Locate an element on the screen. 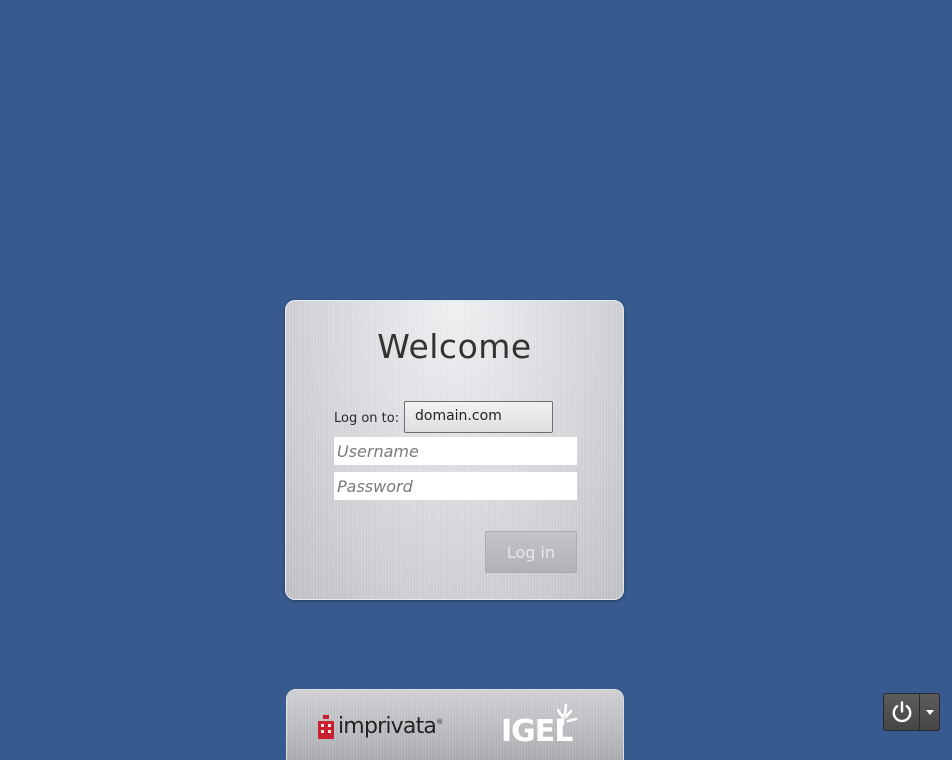  igel-logo: IGEL is located at coordinates (541, 727).